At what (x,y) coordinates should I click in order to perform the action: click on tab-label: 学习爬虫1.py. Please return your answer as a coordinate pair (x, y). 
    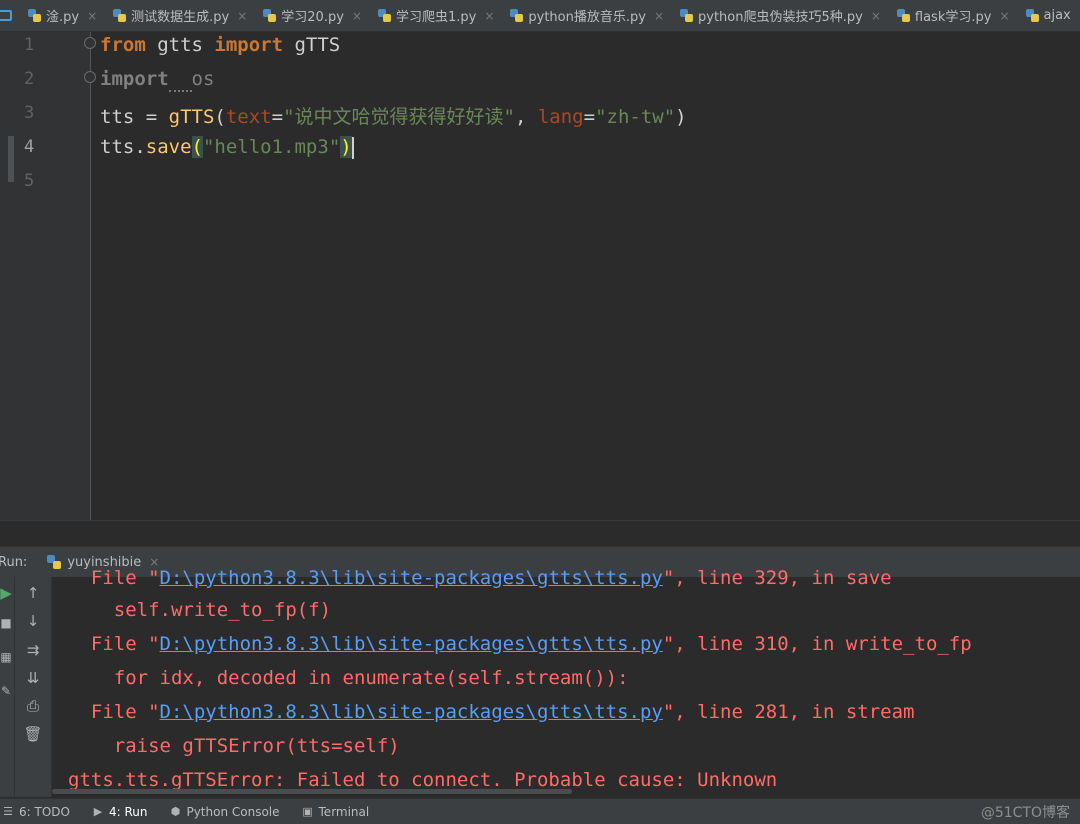
    Looking at the image, I should click on (436, 17).